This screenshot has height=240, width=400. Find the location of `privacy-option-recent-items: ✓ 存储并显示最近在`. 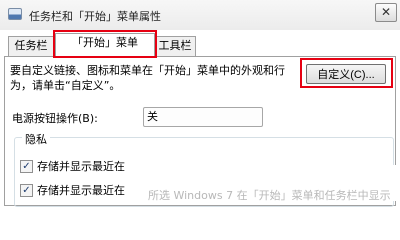

privacy-option-recent-items: ✓ 存储并显示最近在 is located at coordinates (72, 190).